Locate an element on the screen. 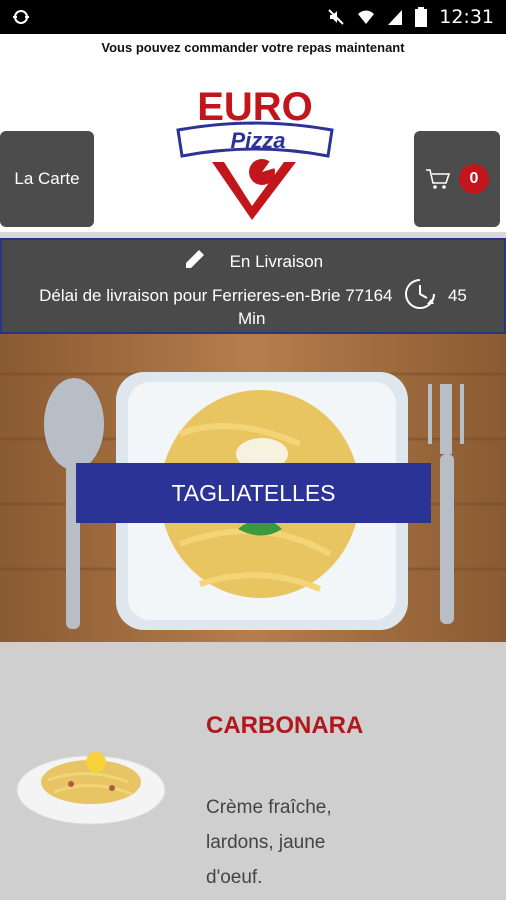 This screenshot has width=506, height=900. delivery-time-unit: Min is located at coordinates (252, 318).